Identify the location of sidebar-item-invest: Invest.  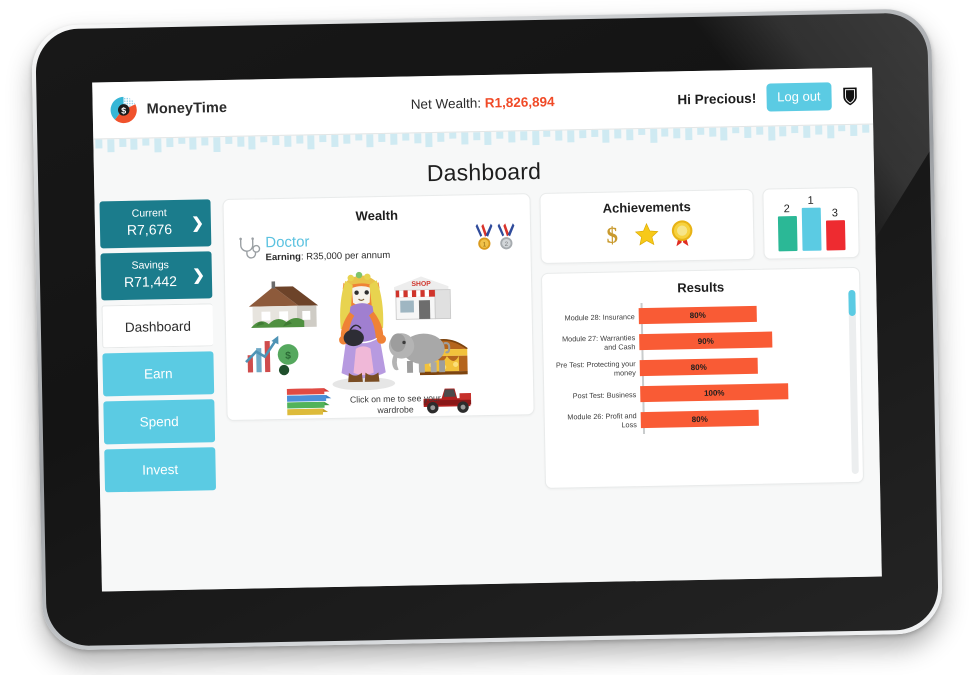
(160, 470).